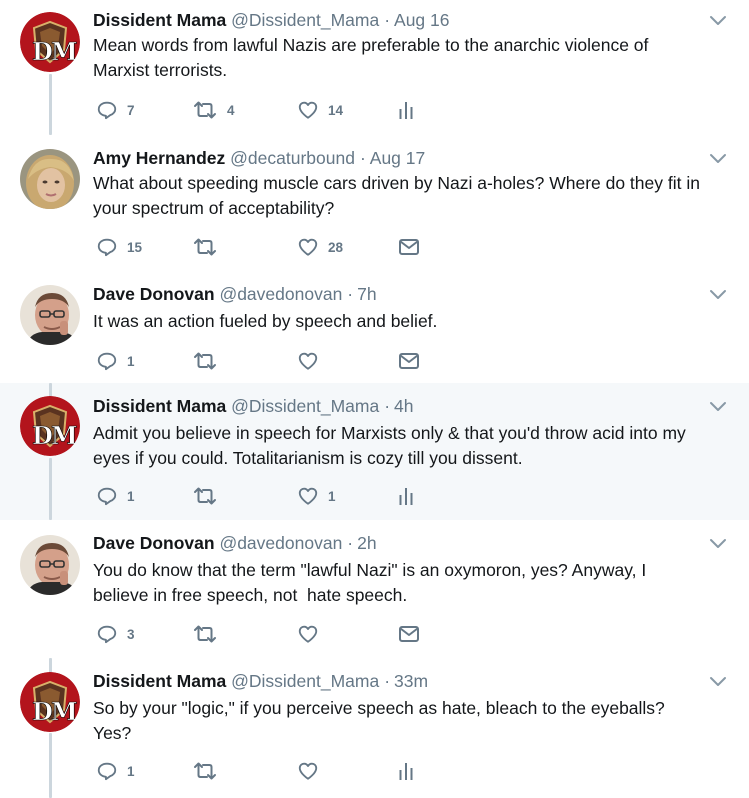 Image resolution: width=749 pixels, height=798 pixels. I want to click on timestamp: 33m, so click(411, 681).